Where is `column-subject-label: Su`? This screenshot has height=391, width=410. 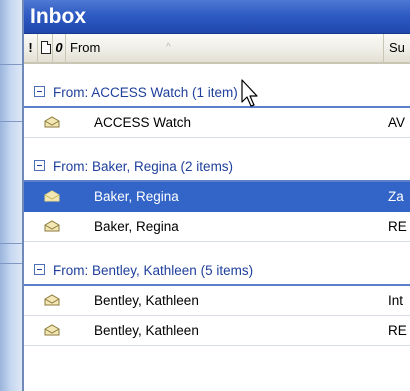 column-subject-label: Su is located at coordinates (397, 47).